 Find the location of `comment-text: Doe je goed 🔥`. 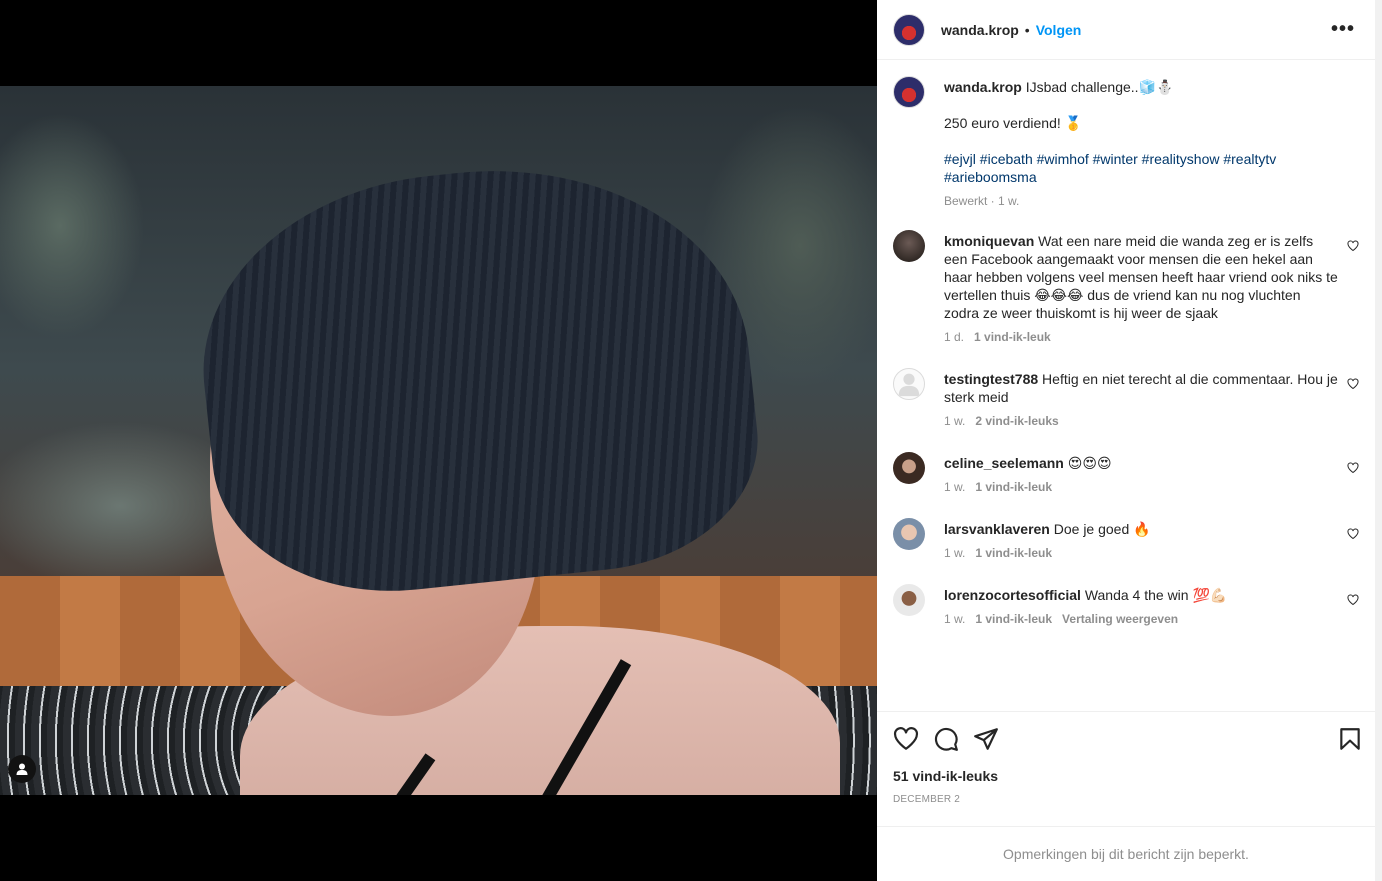

comment-text: Doe je goed 🔥 is located at coordinates (1102, 529).